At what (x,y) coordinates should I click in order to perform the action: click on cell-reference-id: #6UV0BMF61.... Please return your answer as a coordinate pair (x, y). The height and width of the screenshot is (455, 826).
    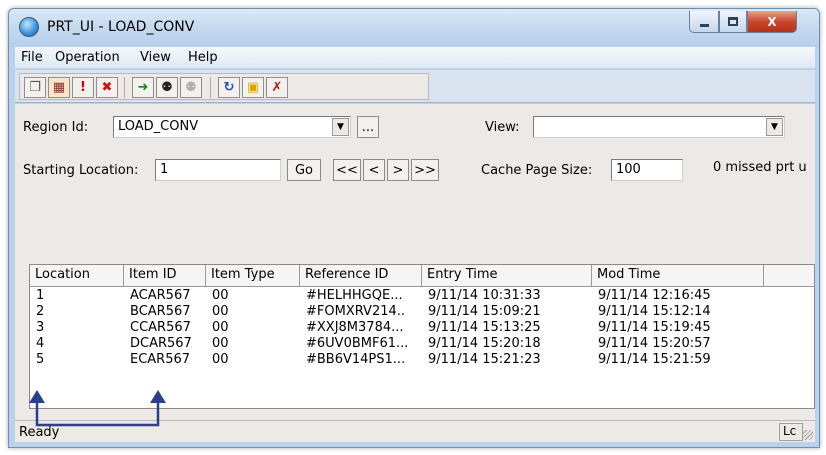
    Looking at the image, I should click on (357, 343).